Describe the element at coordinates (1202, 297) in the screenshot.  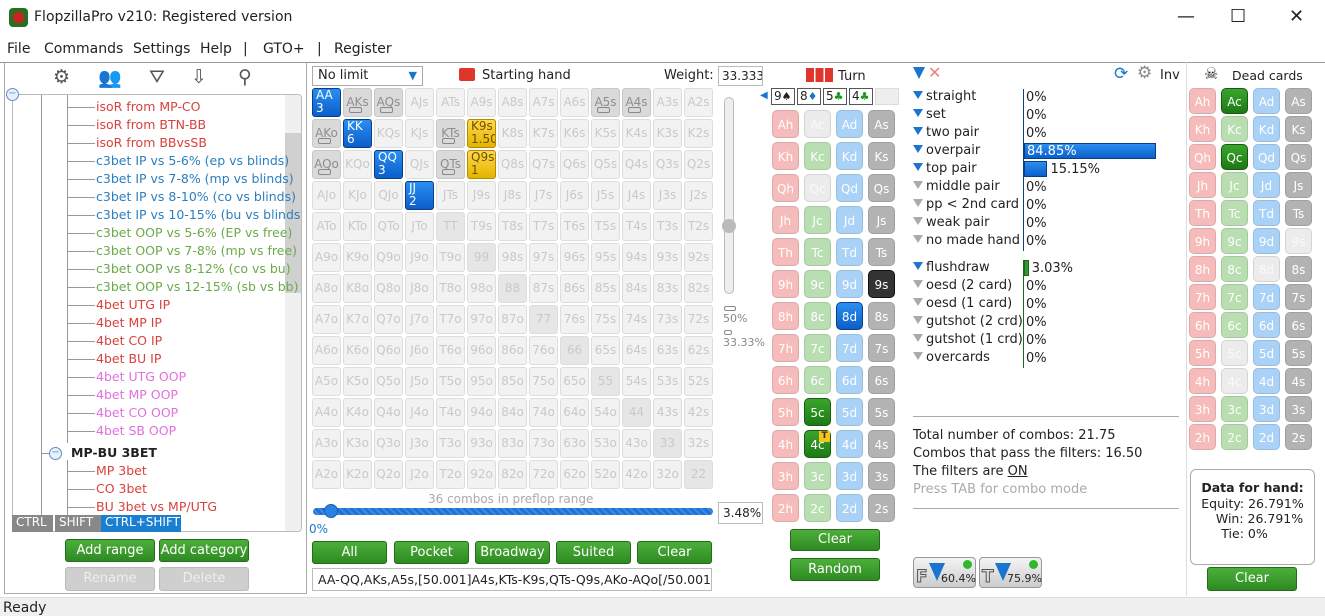
I see `dead-card-7h: 7h` at that location.